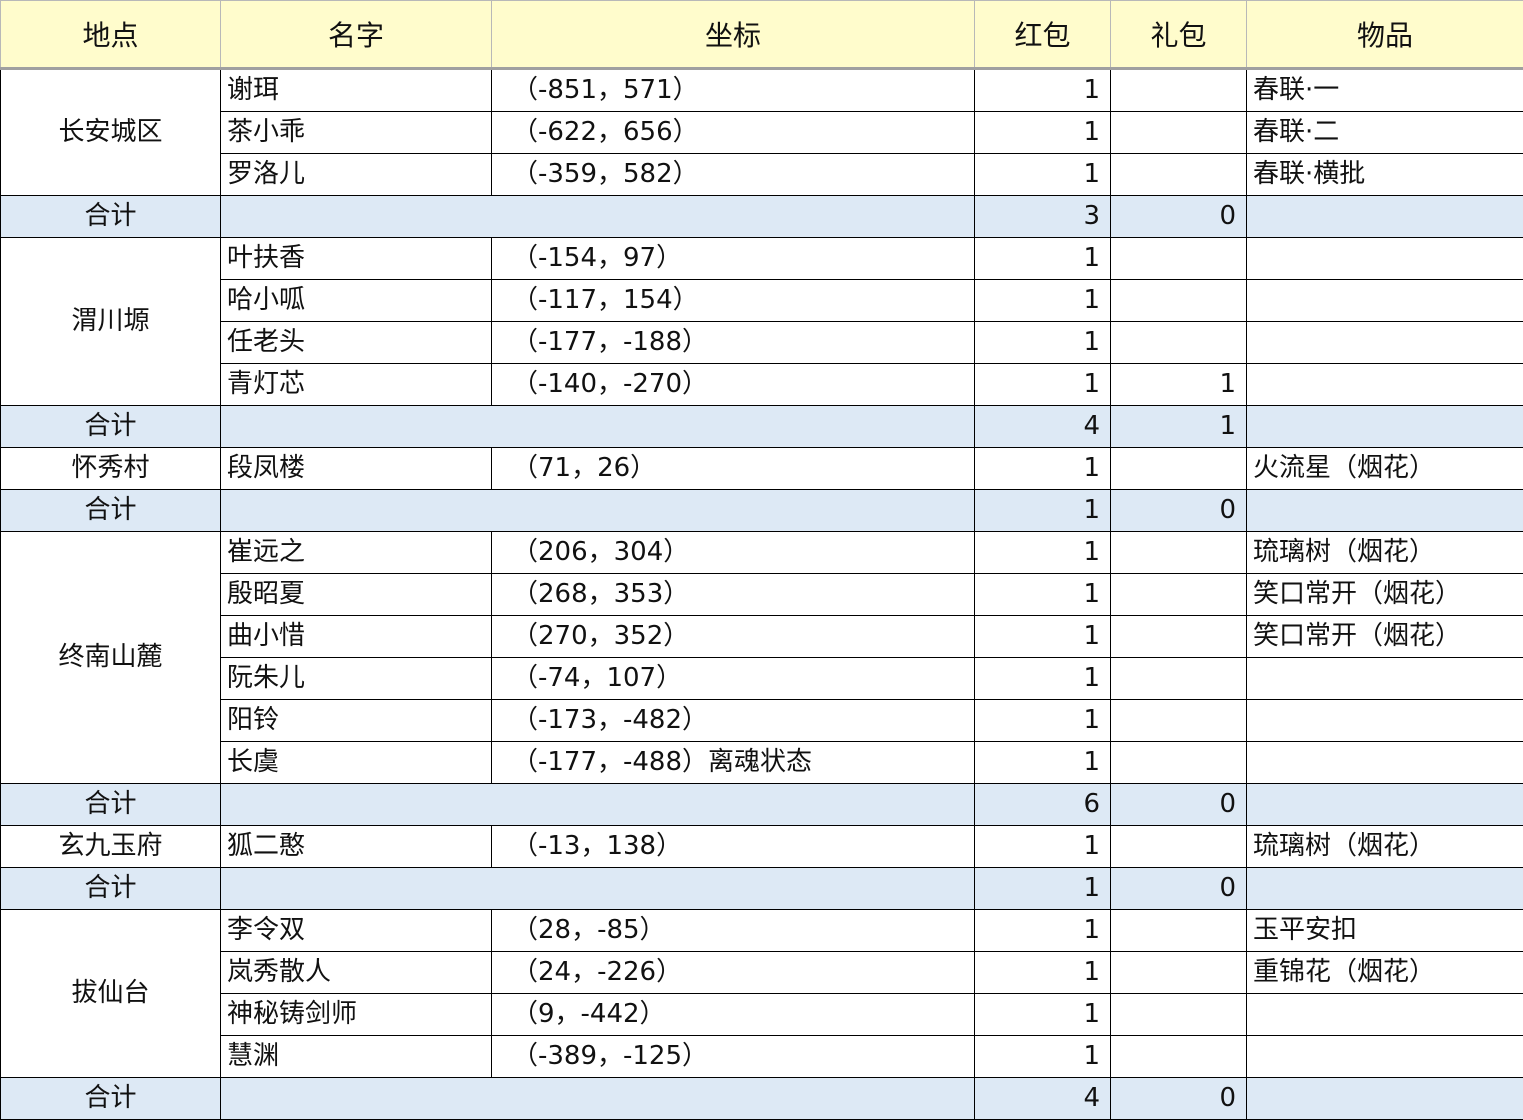  Describe the element at coordinates (733, 175) in the screenshot. I see `coords-cell: （-359，582）` at that location.